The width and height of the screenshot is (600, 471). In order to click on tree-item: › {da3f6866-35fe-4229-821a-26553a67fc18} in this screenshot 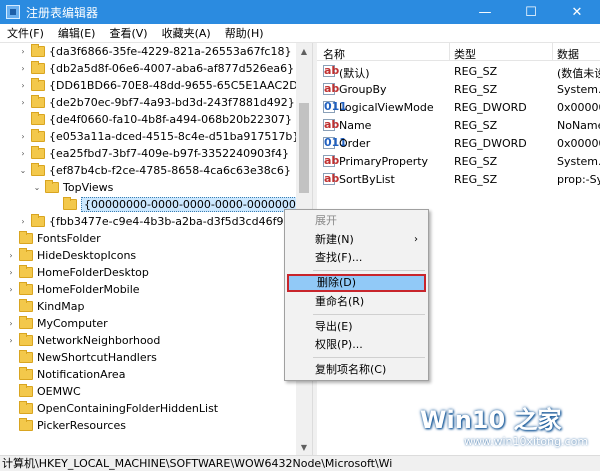, I will do `click(154, 51)`.